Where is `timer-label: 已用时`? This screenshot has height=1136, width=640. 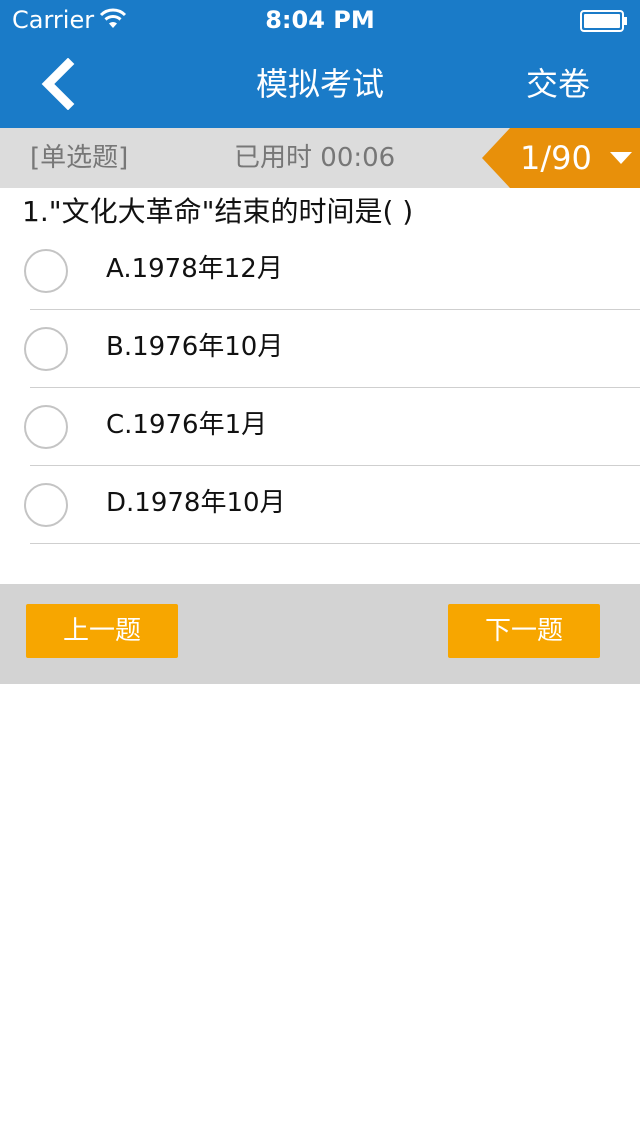 timer-label: 已用时 is located at coordinates (273, 158).